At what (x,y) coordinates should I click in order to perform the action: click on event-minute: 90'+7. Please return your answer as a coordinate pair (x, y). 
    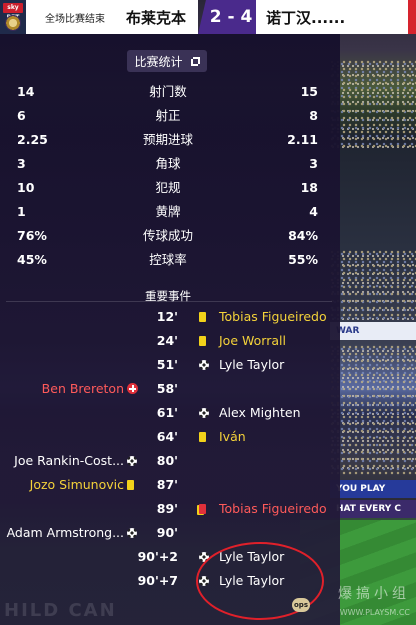
    Looking at the image, I should click on (157, 580).